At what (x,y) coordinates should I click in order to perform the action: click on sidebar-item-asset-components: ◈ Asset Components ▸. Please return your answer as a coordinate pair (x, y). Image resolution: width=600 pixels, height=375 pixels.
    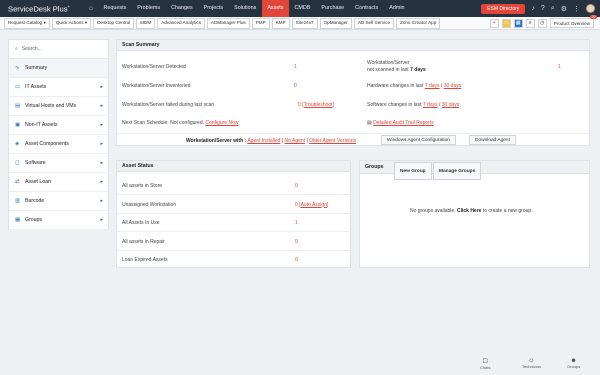
    Looking at the image, I should click on (58, 144).